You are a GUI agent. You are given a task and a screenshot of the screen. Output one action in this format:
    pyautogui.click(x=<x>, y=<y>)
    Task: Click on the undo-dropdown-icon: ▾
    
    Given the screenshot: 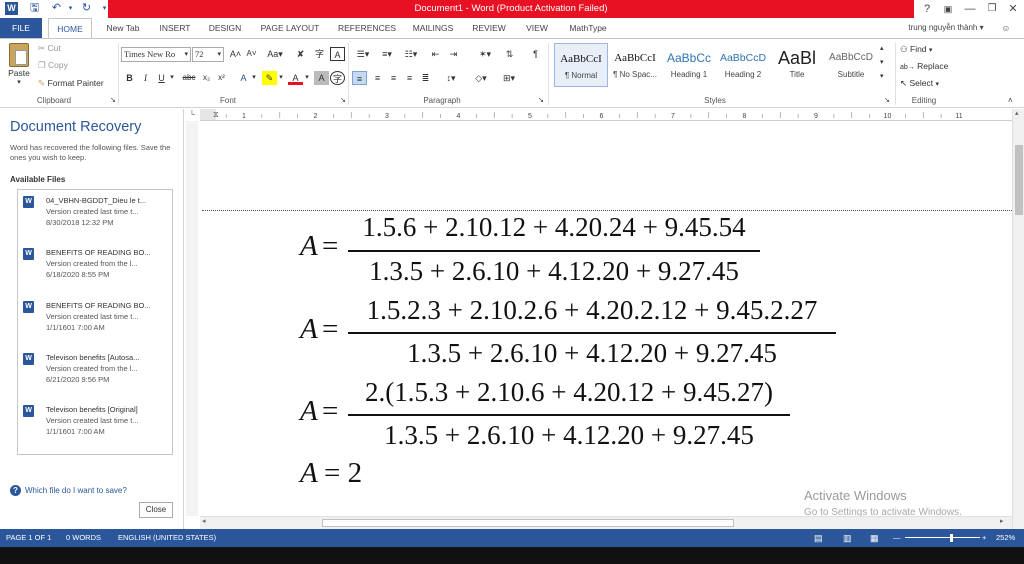 What is the action you would take?
    pyautogui.click(x=70, y=8)
    